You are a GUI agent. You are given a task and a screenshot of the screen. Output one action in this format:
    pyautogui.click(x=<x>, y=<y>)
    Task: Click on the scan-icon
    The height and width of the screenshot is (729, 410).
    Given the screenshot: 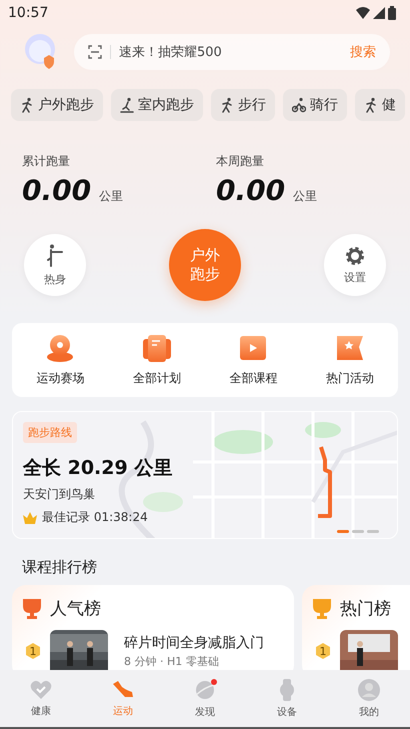 What is the action you would take?
    pyautogui.click(x=95, y=52)
    